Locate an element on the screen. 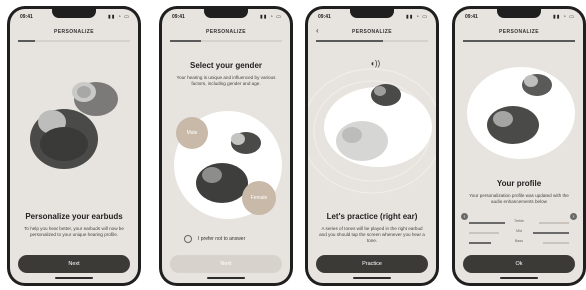  eq-bar-right-bass is located at coordinates (556, 243).